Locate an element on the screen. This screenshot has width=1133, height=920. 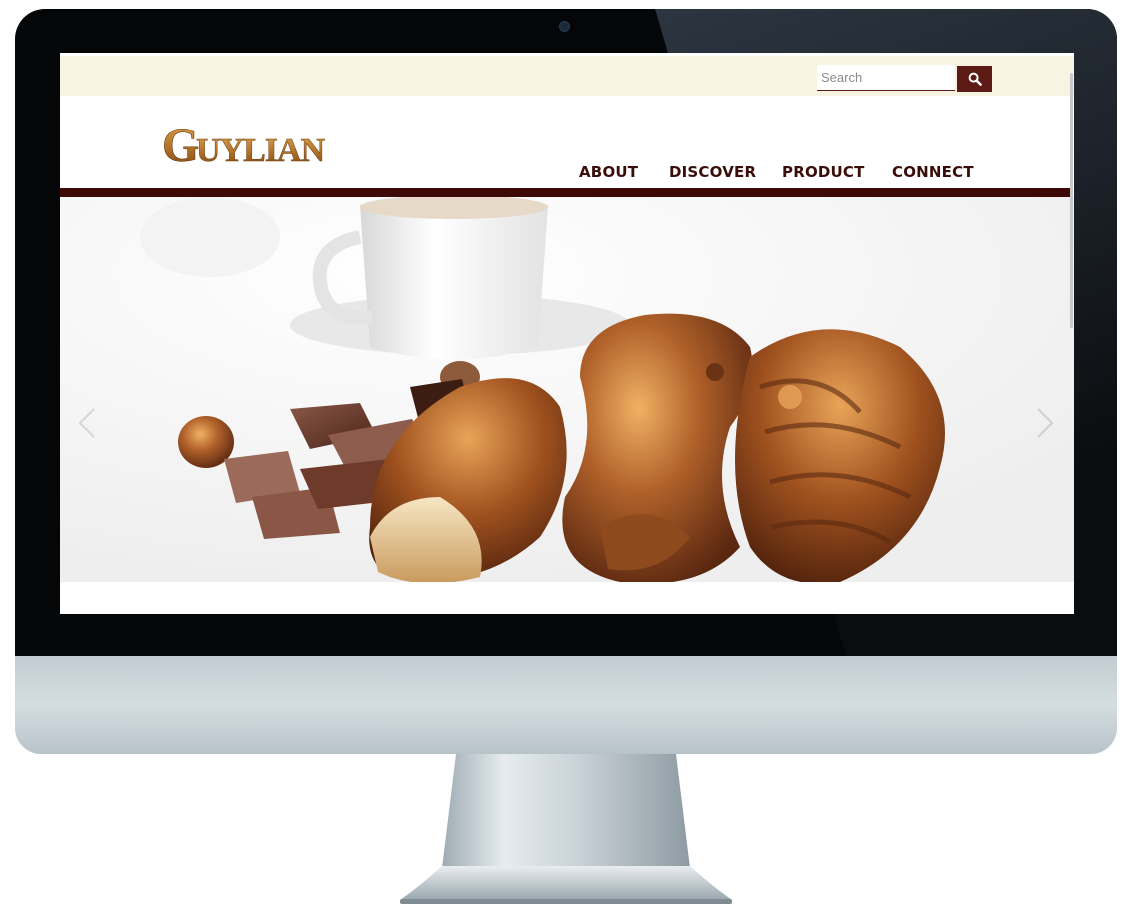
nav-divider is located at coordinates (565, 192).